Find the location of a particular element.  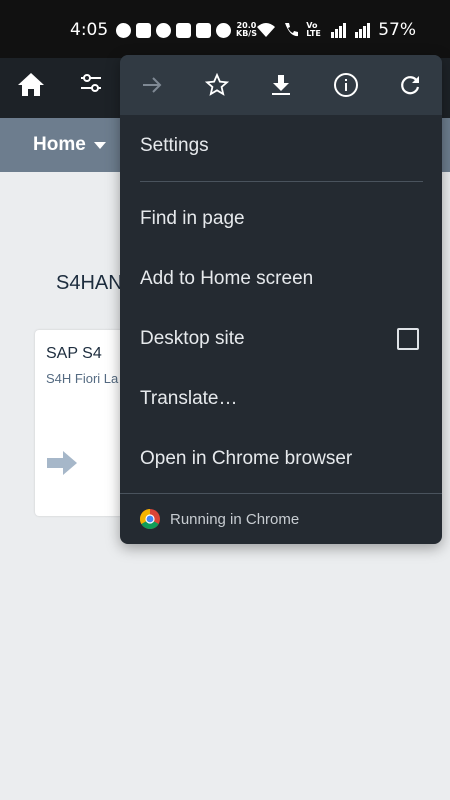

menu-item-find-in-page: Find in page is located at coordinates (192, 219).